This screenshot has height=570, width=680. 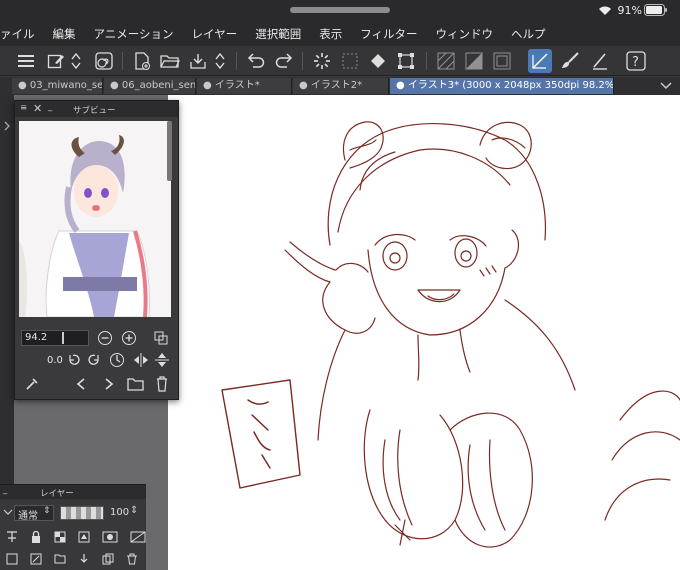 I want to click on menu-edit: 編集, so click(x=64, y=34).